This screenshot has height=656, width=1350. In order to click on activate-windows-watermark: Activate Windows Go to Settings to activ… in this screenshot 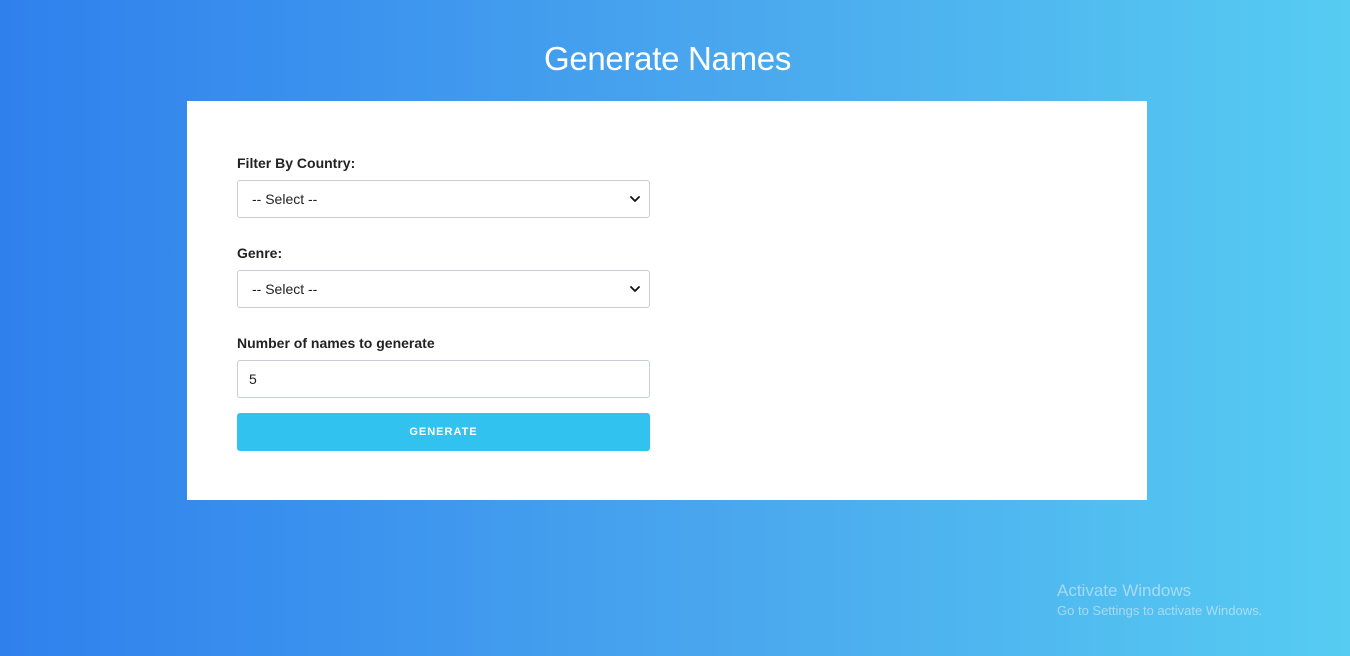, I will do `click(1159, 600)`.